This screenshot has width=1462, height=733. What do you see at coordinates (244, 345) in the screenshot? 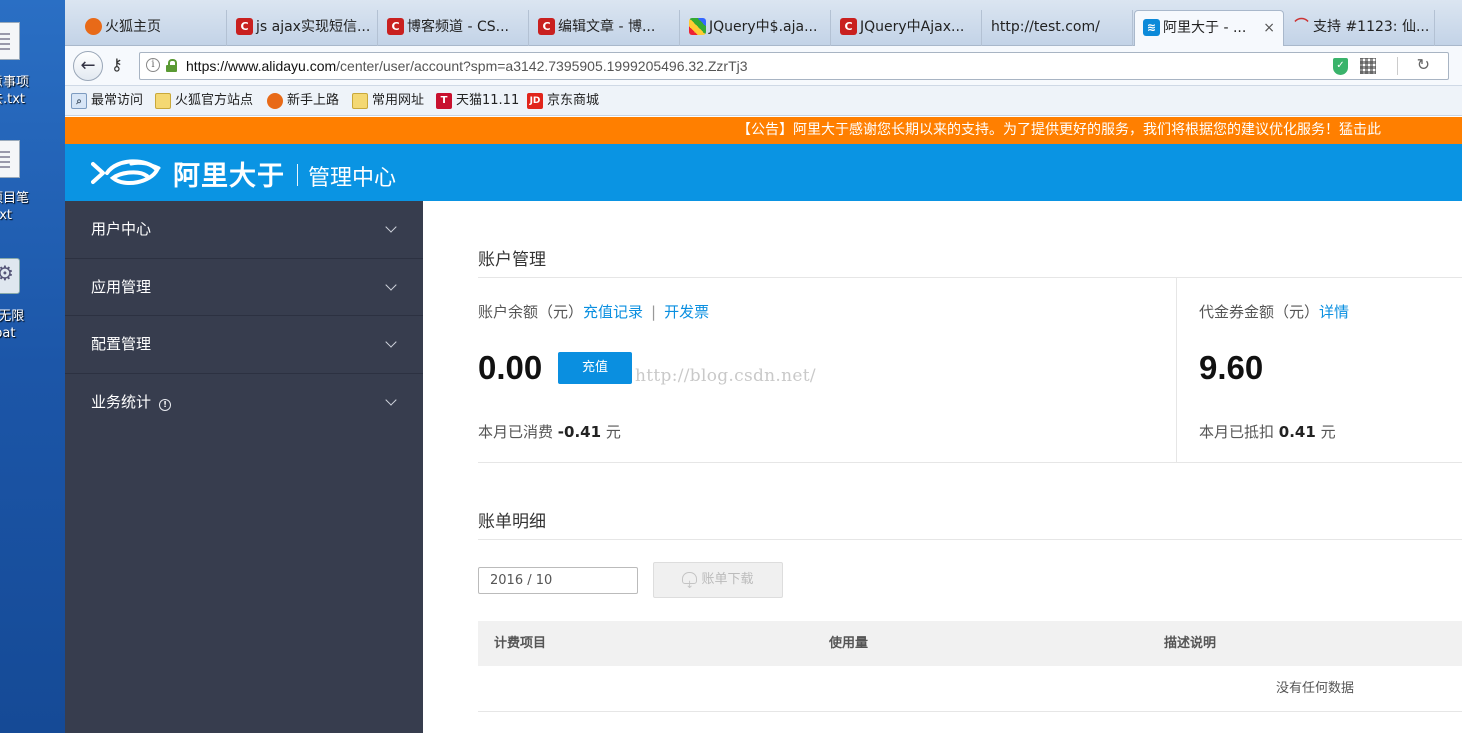
I see `sidebar-item-config-management: 配置管理` at bounding box center [244, 345].